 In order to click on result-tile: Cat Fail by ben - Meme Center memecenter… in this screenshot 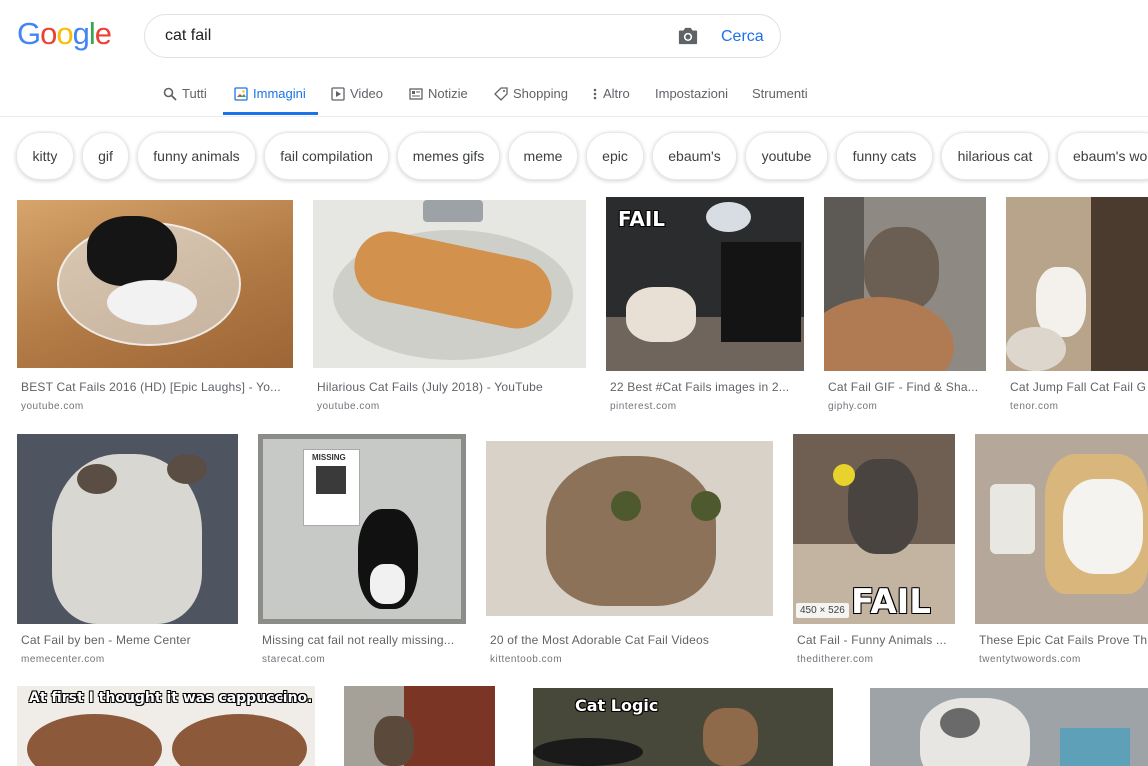, I will do `click(127, 552)`.